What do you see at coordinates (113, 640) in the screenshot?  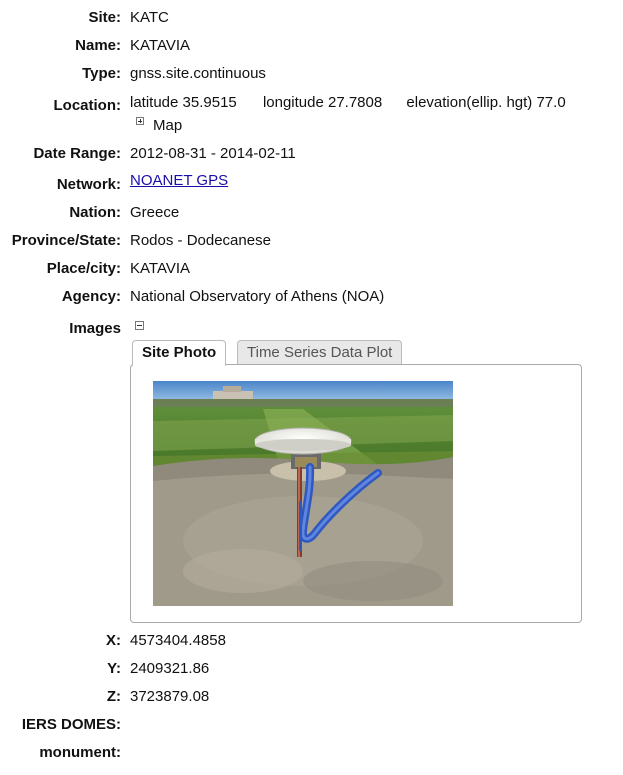 I see `x-label: X:` at bounding box center [113, 640].